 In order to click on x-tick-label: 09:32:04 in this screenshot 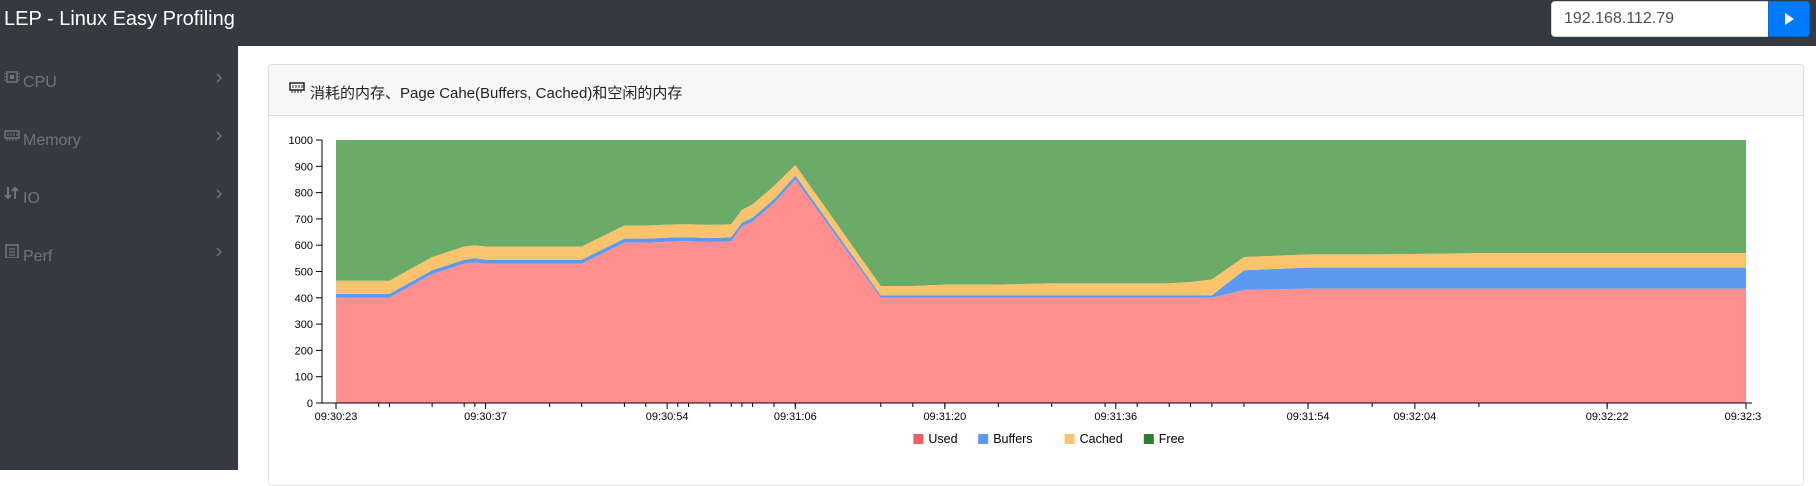, I will do `click(1414, 417)`.